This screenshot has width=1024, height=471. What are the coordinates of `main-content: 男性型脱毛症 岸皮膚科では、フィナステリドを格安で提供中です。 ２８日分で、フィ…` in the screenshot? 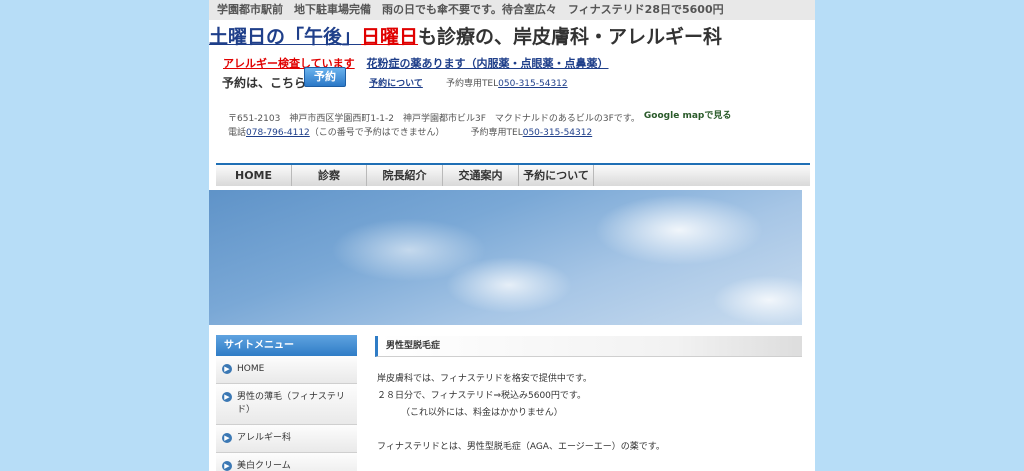 It's located at (588, 396).